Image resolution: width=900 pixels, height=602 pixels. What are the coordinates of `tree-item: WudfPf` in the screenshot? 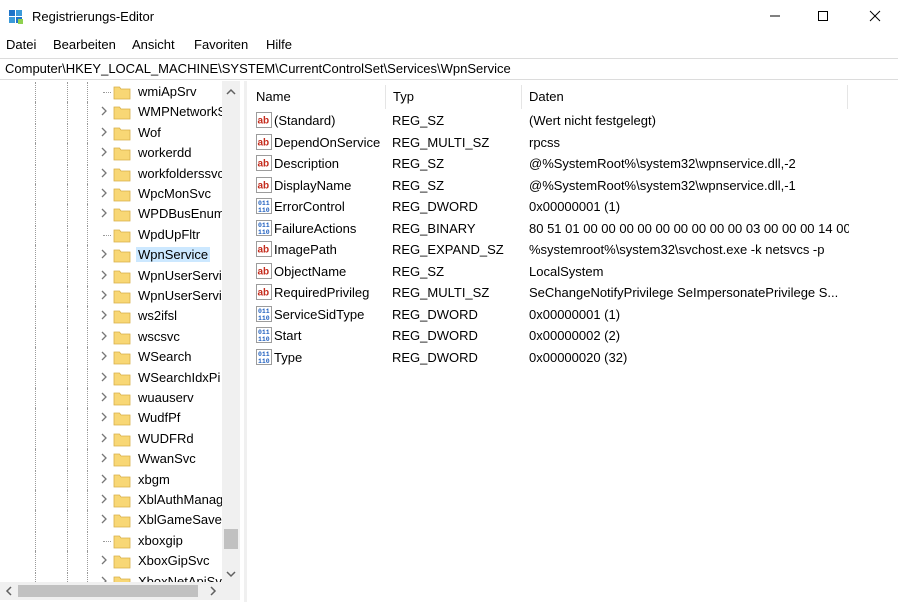 It's located at (111, 418).